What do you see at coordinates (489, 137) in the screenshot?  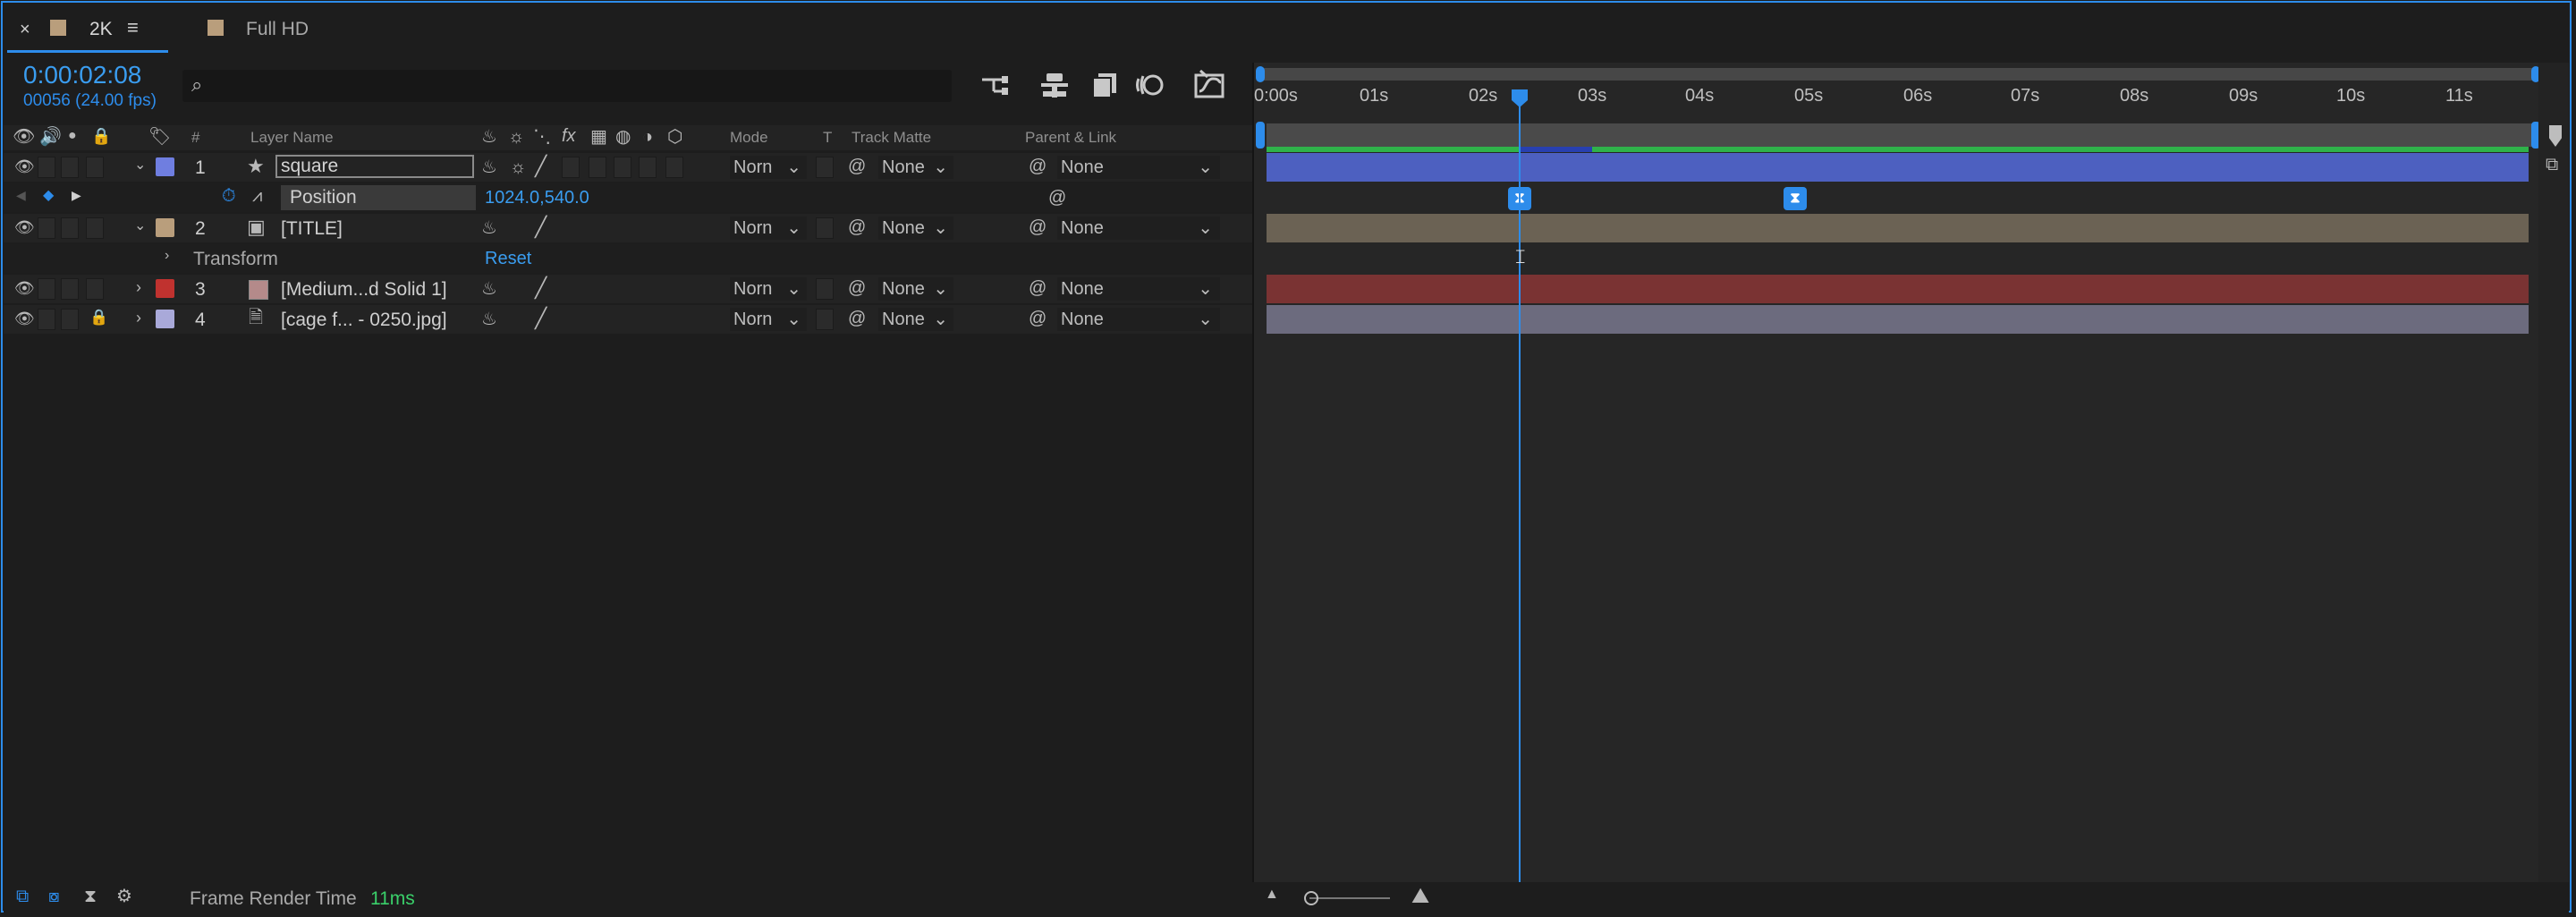 I see `shy-switch-icon: ♨` at bounding box center [489, 137].